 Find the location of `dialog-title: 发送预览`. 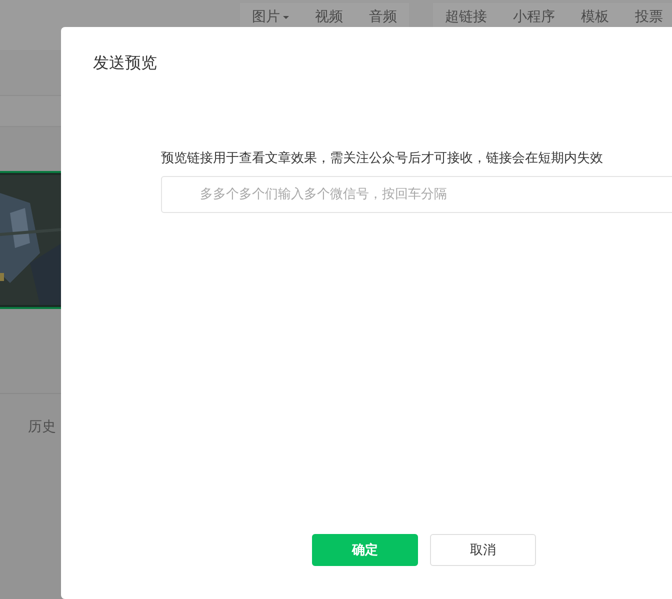

dialog-title: 发送预览 is located at coordinates (125, 63).